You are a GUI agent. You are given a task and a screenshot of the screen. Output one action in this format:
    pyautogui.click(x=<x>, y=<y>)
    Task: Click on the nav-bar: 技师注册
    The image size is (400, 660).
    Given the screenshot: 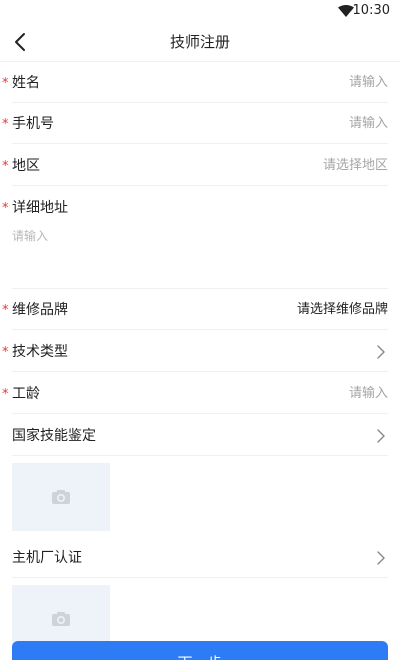 What is the action you would take?
    pyautogui.click(x=200, y=42)
    